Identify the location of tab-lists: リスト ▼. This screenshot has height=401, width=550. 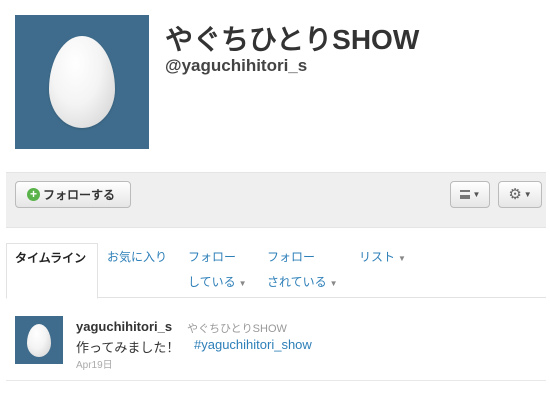
(382, 258).